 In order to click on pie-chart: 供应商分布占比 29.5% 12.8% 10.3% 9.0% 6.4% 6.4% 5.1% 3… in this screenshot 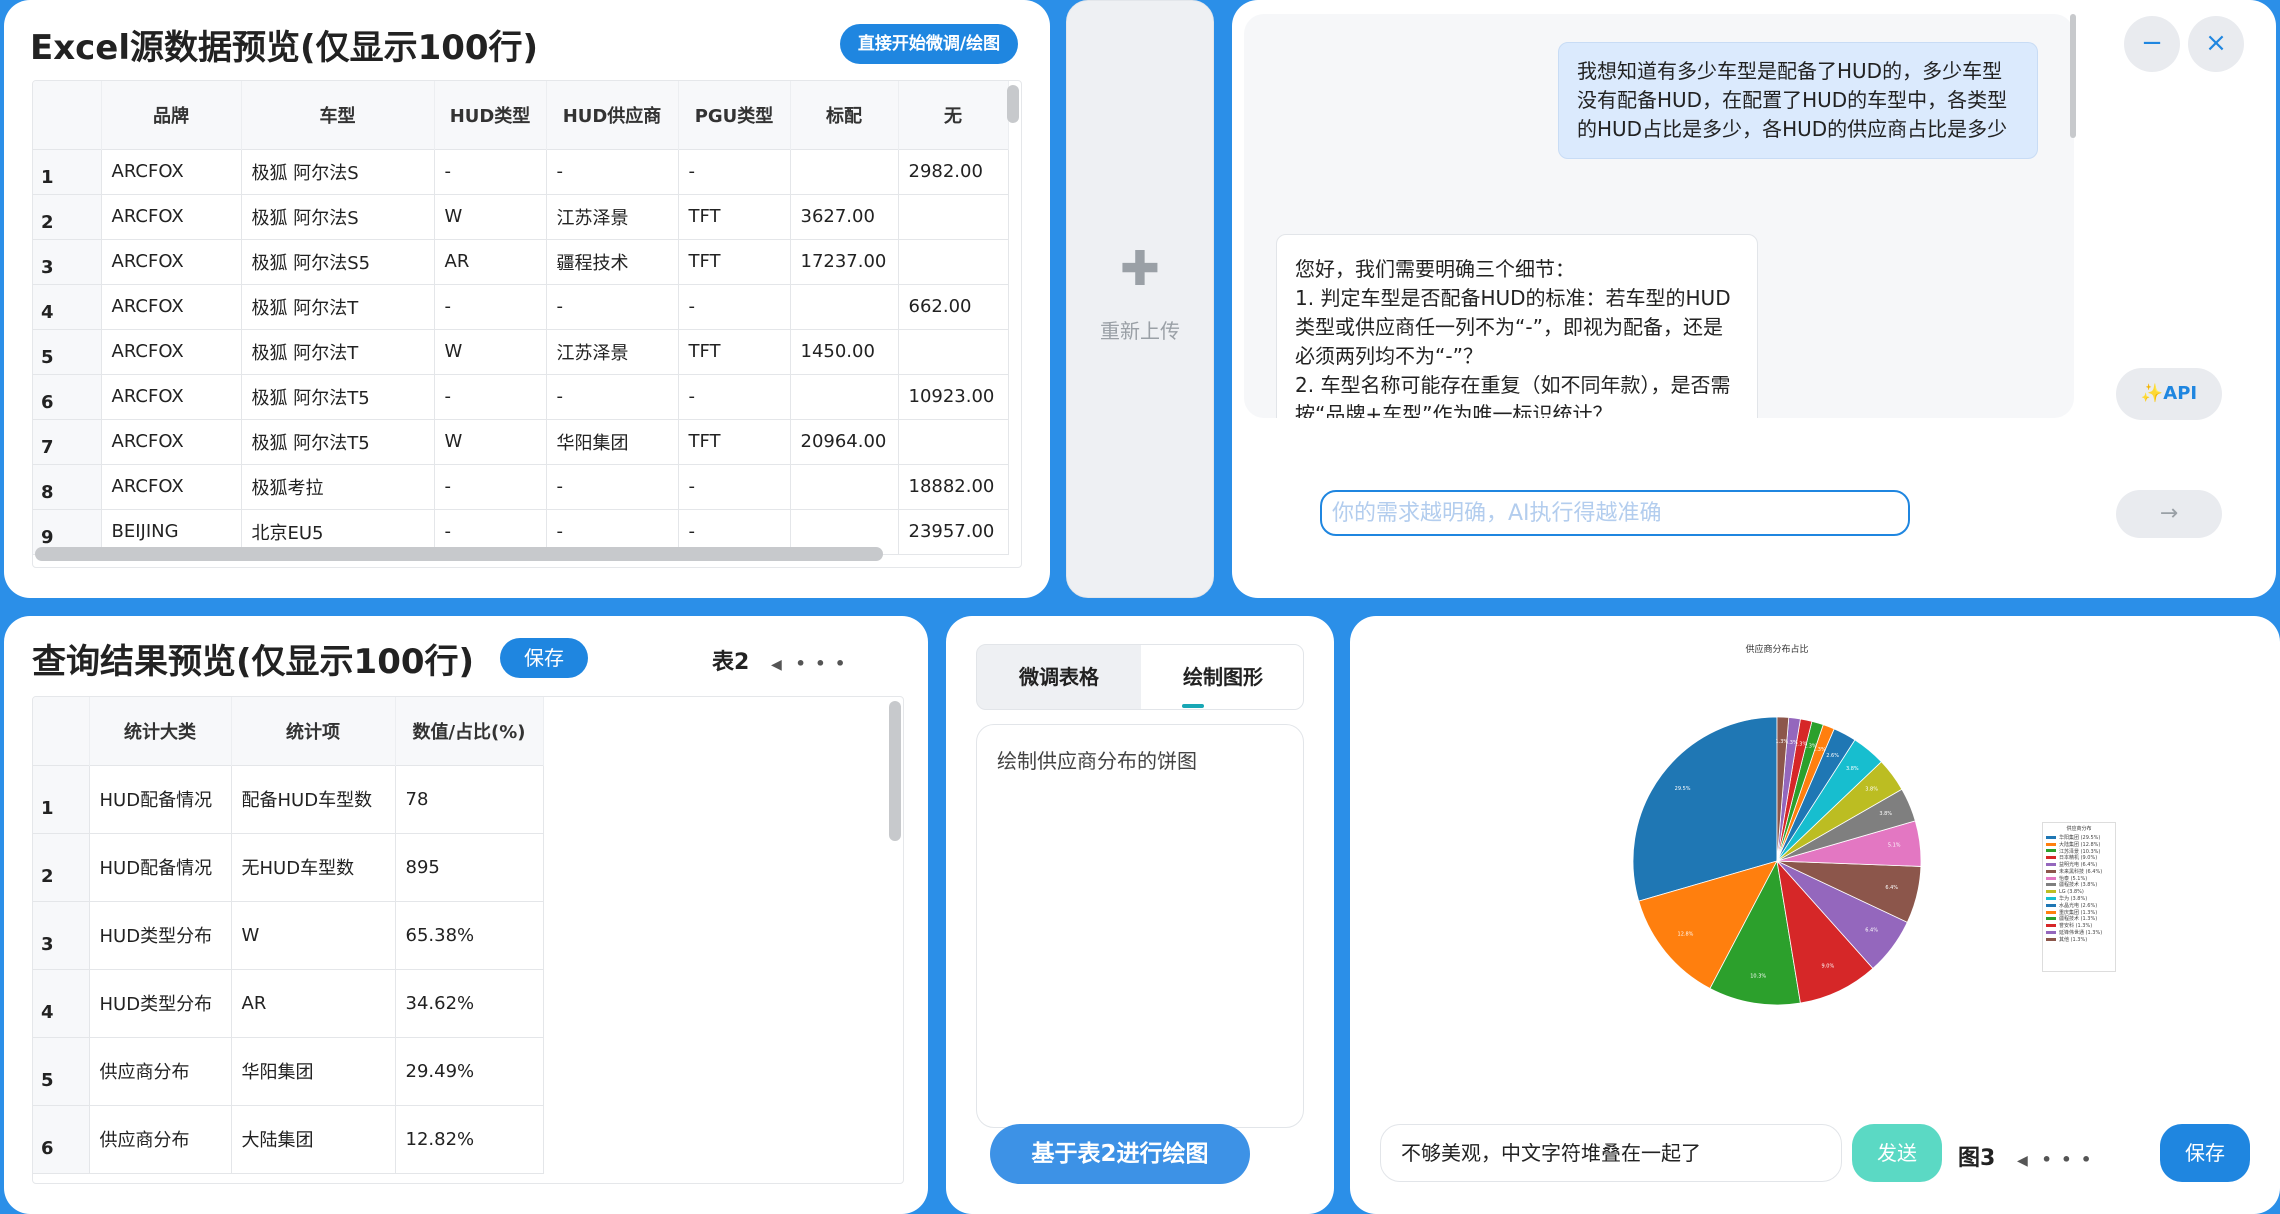, I will do `click(1777, 824)`.